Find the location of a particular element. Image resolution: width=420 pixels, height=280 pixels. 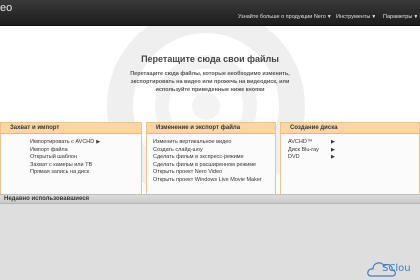

item-label: Открытый шаблон is located at coordinates (54, 157).